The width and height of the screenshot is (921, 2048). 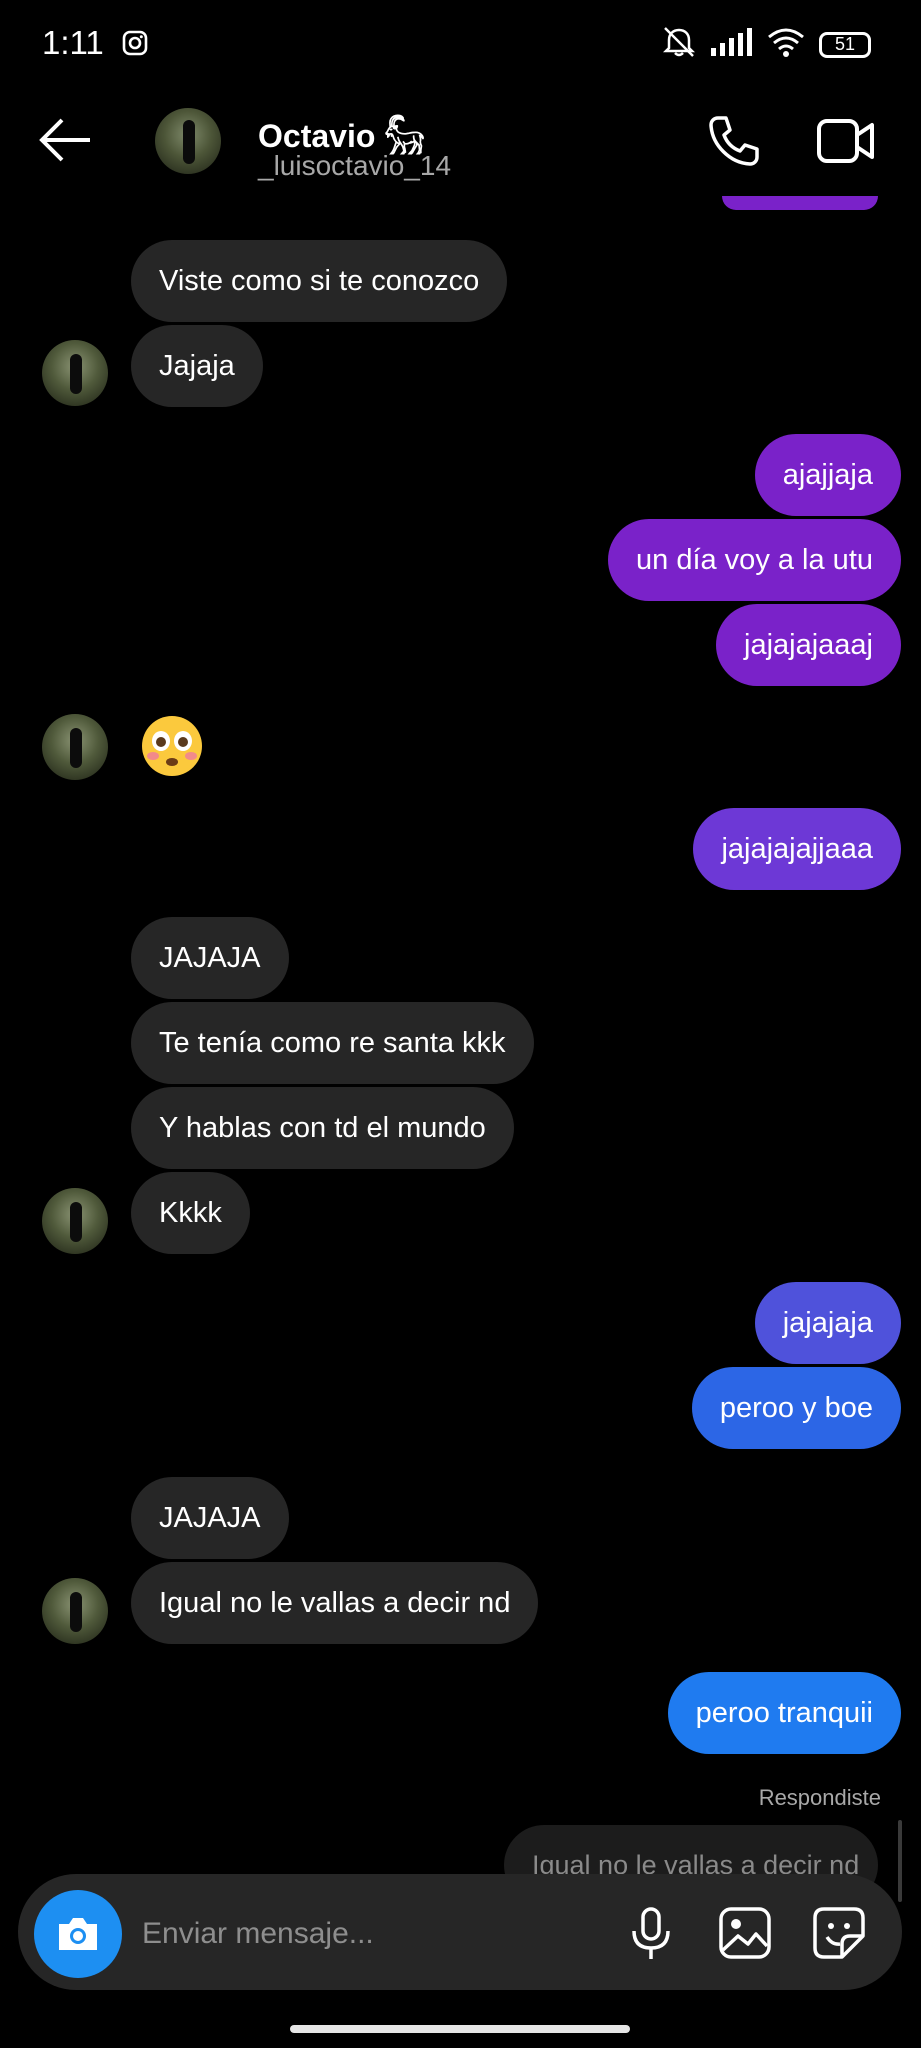 What do you see at coordinates (332, 1043) in the screenshot?
I see `incoming-message: Te tenía como re santa kkk` at bounding box center [332, 1043].